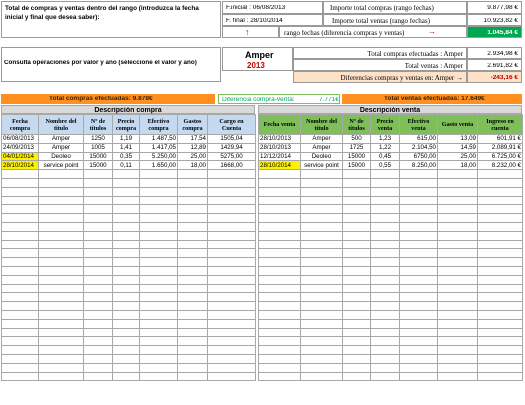 The height and width of the screenshot is (405, 525). Describe the element at coordinates (457, 156) in the screenshot. I see `venta-cell: 25,00` at that location.